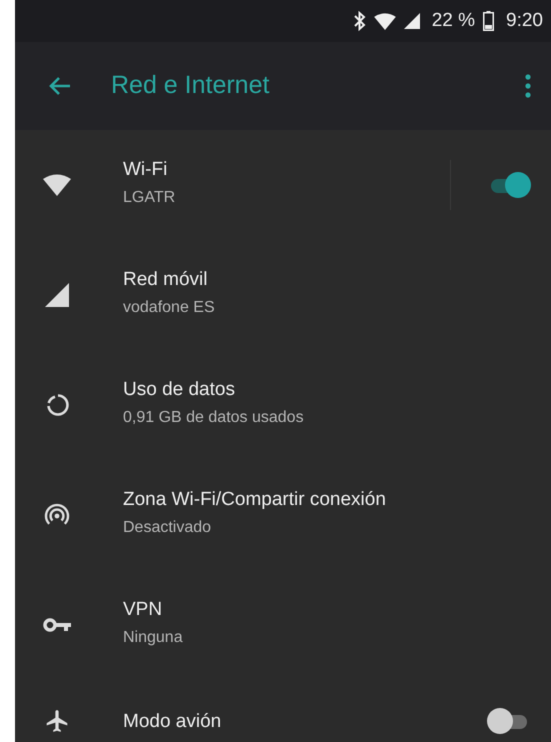 Image resolution: width=551 pixels, height=742 pixels. What do you see at coordinates (149, 198) in the screenshot?
I see `item-summary: LGATR` at bounding box center [149, 198].